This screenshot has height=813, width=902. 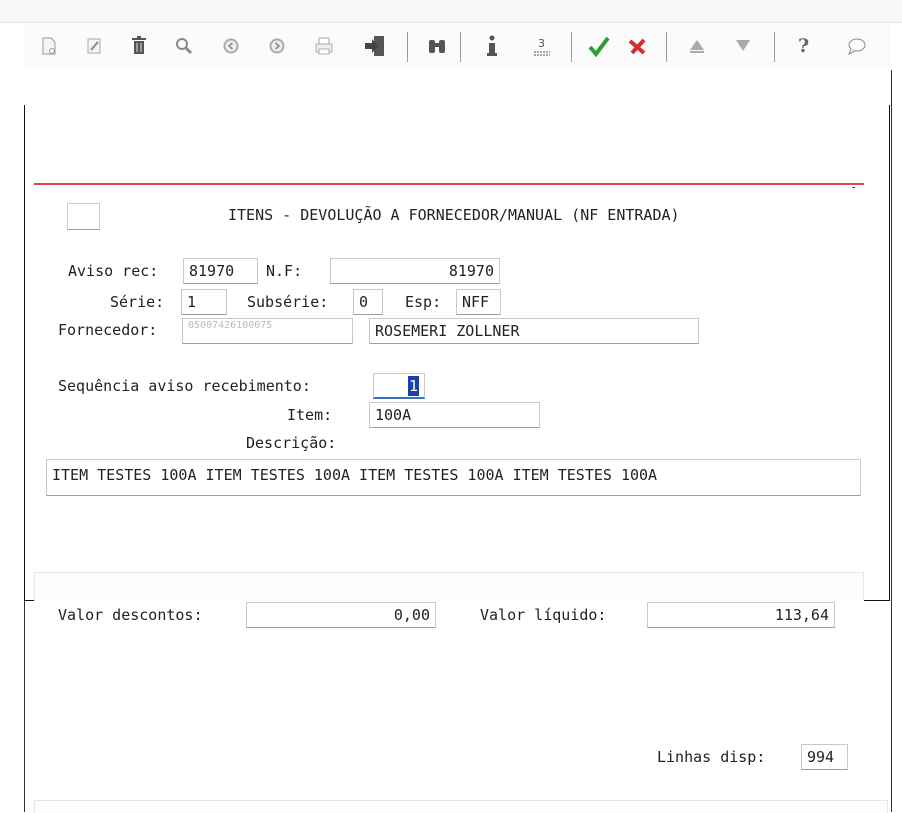 What do you see at coordinates (492, 46) in the screenshot?
I see `info-icon` at bounding box center [492, 46].